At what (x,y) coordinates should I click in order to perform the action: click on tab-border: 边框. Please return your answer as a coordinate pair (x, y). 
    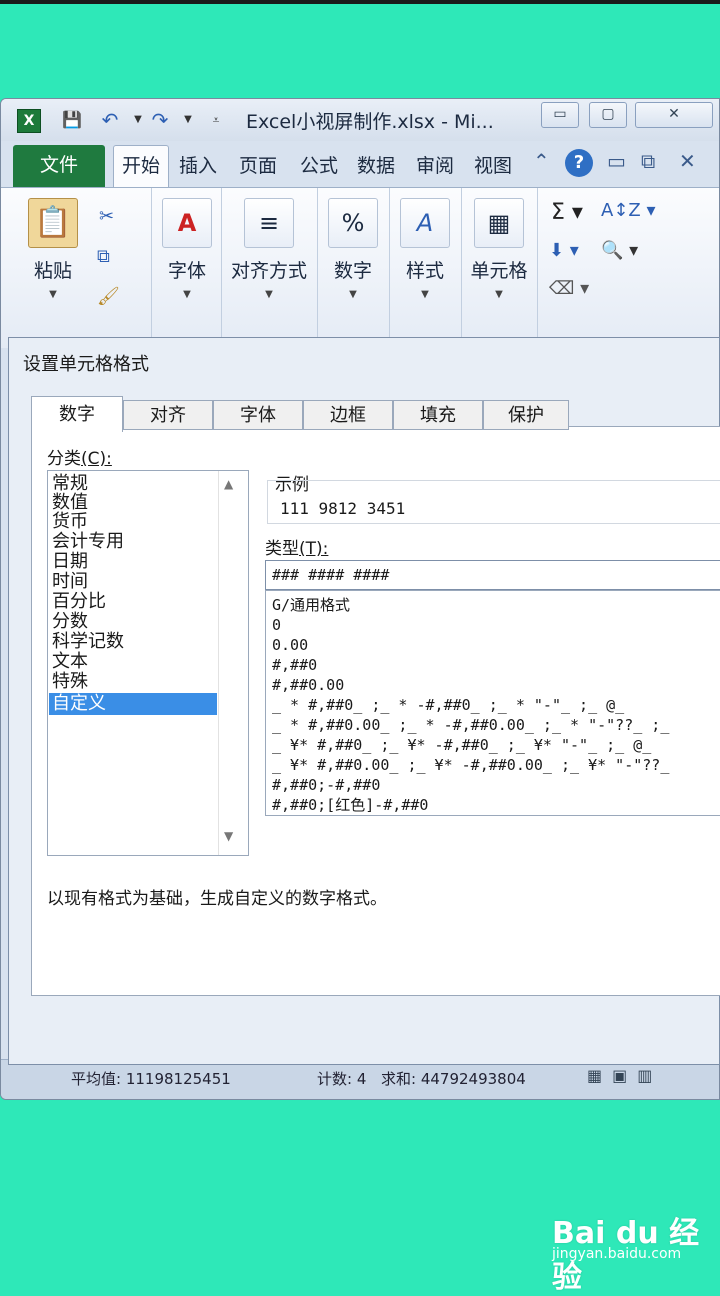
    Looking at the image, I should click on (348, 415).